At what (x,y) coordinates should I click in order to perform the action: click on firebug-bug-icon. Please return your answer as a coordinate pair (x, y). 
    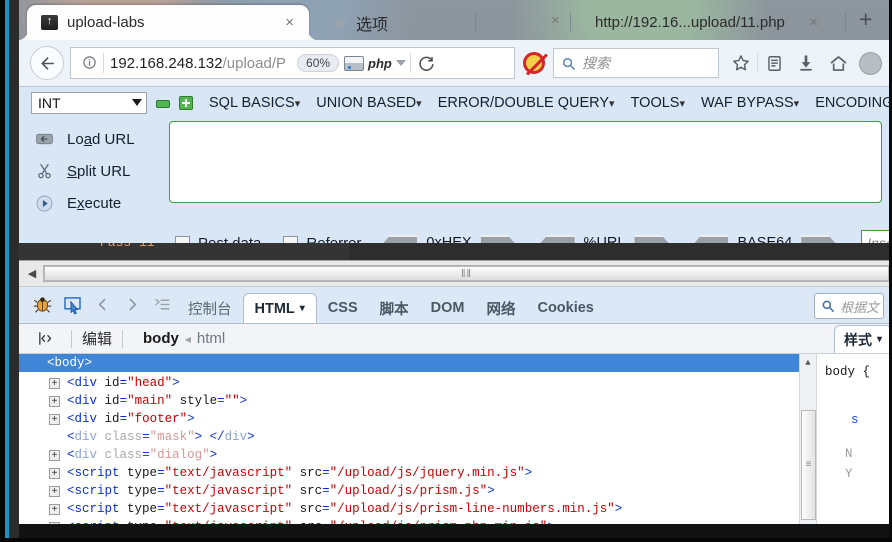
    Looking at the image, I should click on (42, 304).